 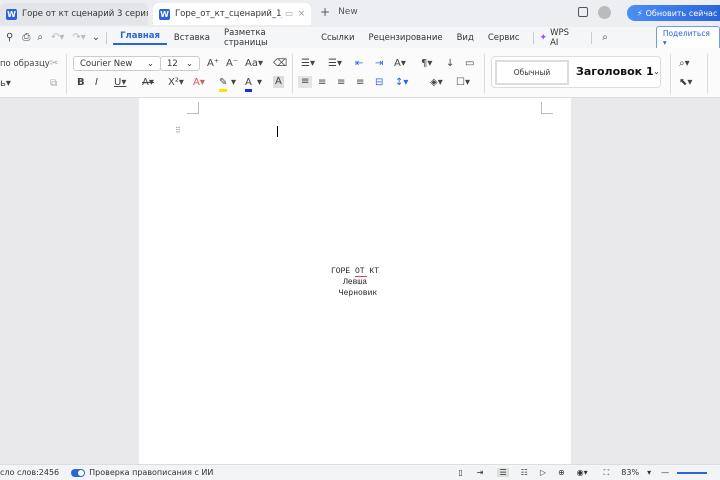 What do you see at coordinates (78, 472) in the screenshot?
I see `spellcheck-toggle` at bounding box center [78, 472].